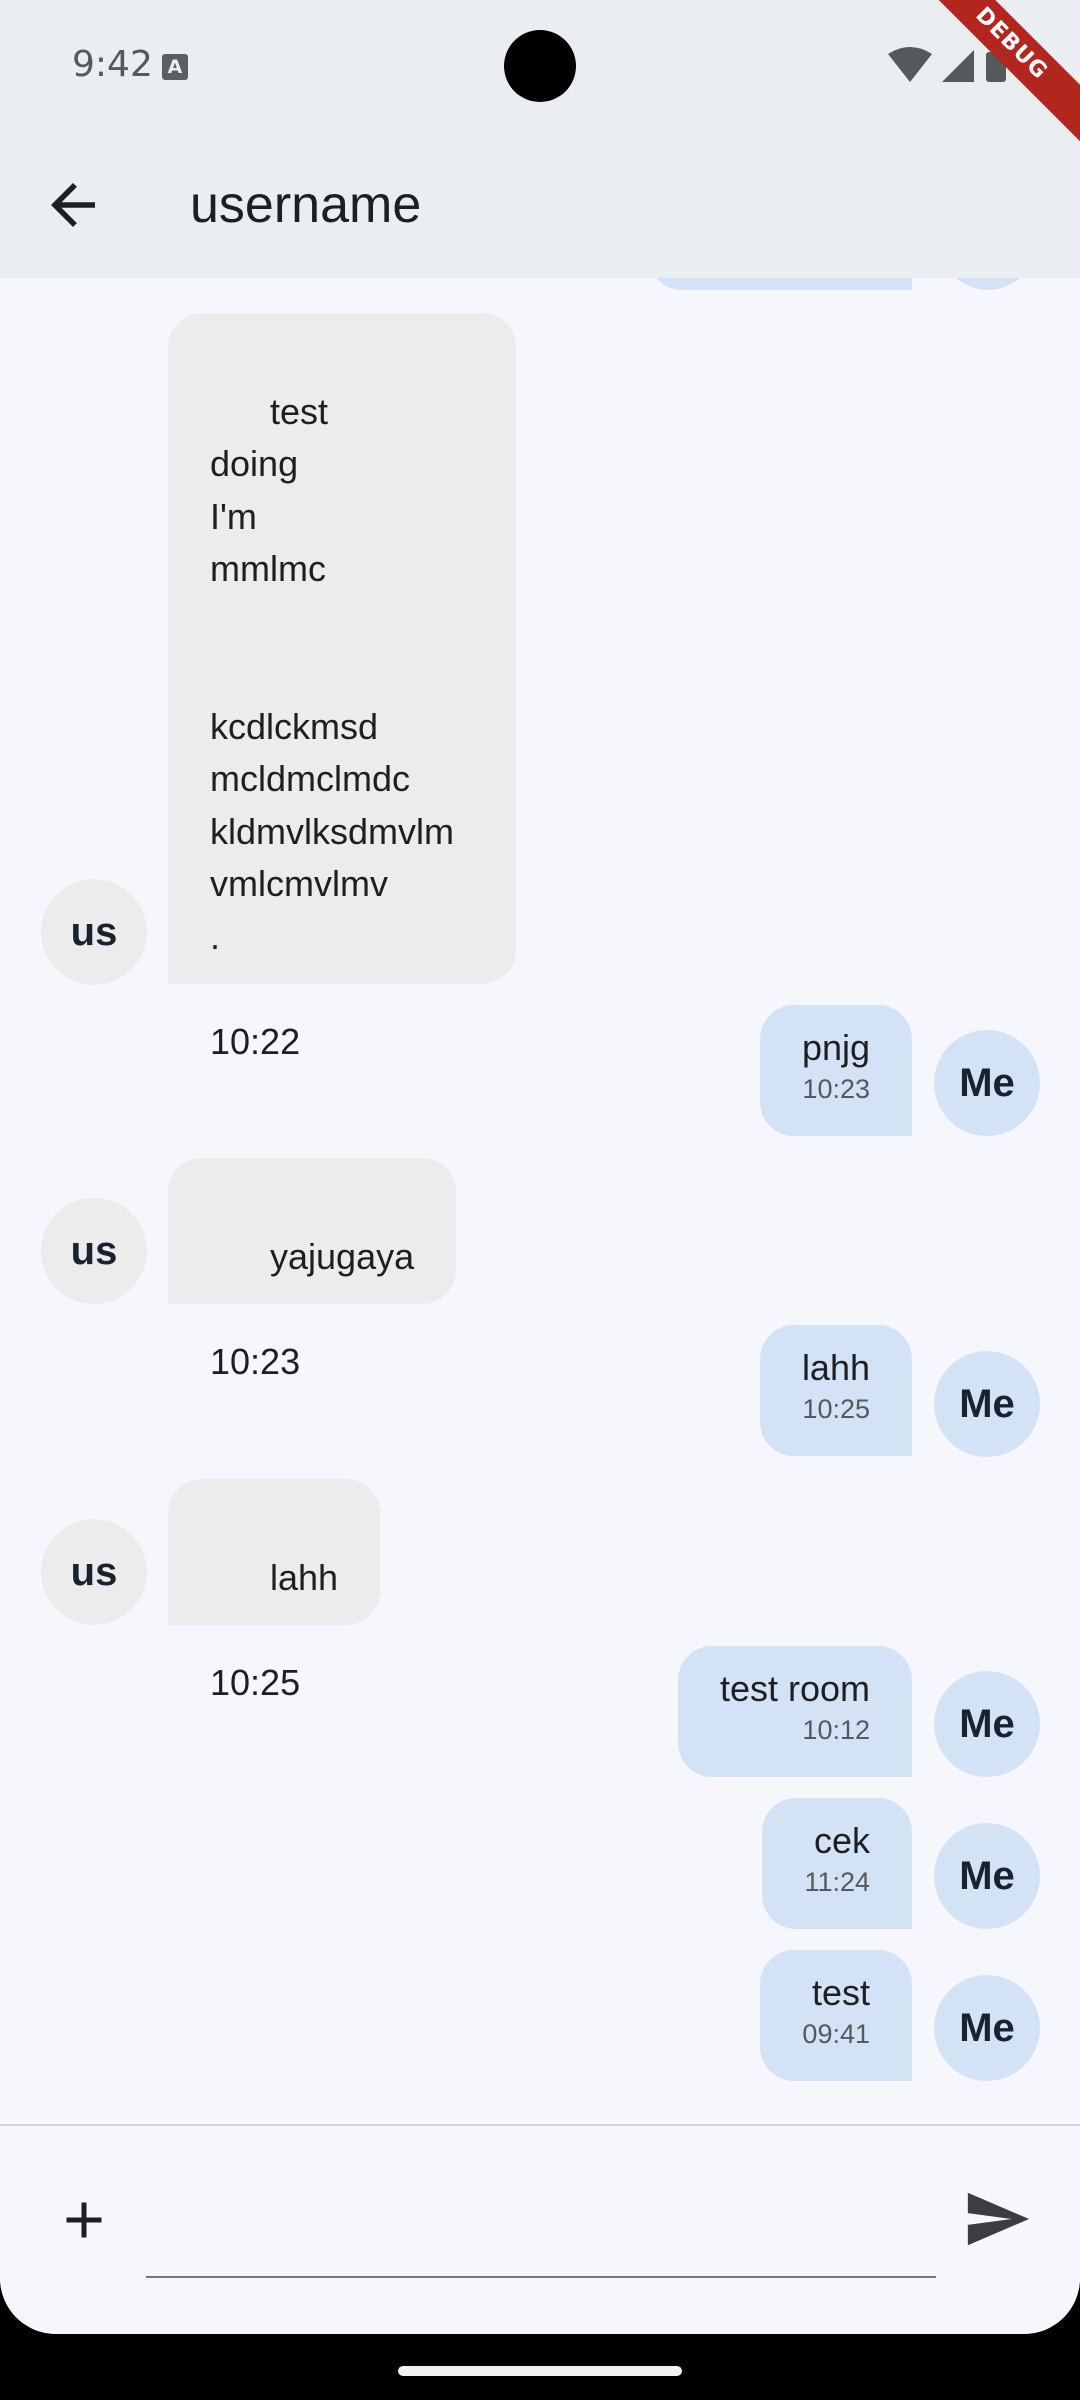  I want to click on message-bubble-outgoing: pnjg 10:23, so click(835, 1070).